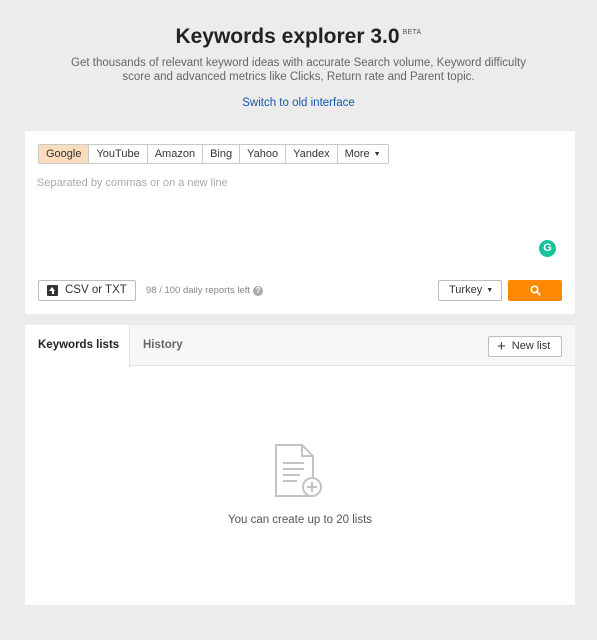  What do you see at coordinates (96, 290) in the screenshot?
I see `csv-button-label: CSV or TXT` at bounding box center [96, 290].